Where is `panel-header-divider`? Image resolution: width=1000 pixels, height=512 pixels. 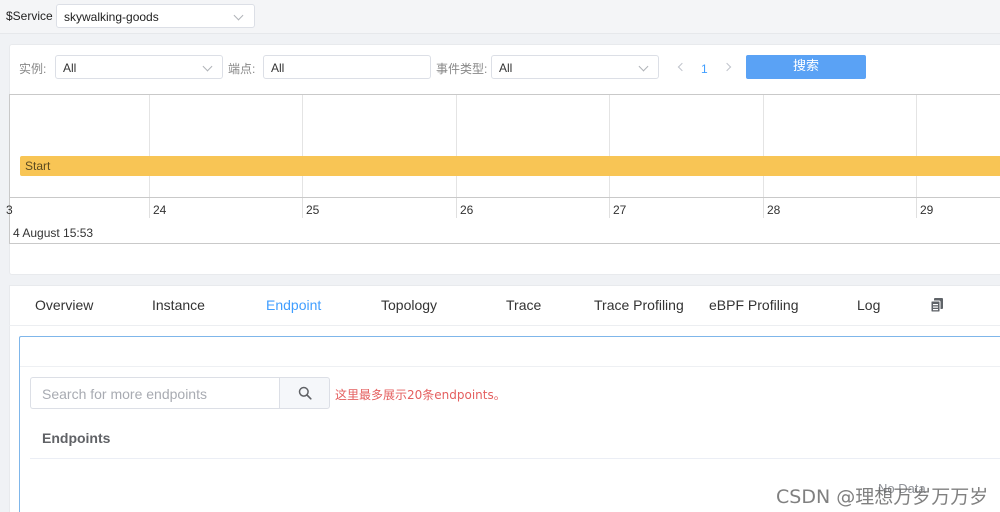
panel-header-divider is located at coordinates (510, 366).